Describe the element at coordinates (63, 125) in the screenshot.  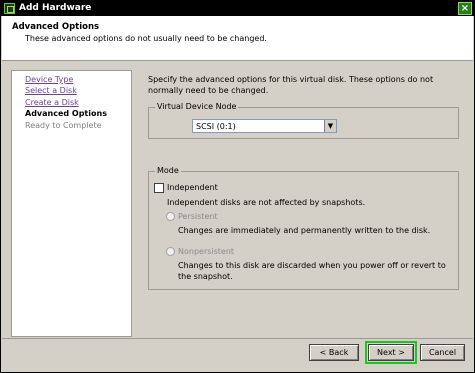
I see `step-ready-to-complete: Ready to Complete` at that location.